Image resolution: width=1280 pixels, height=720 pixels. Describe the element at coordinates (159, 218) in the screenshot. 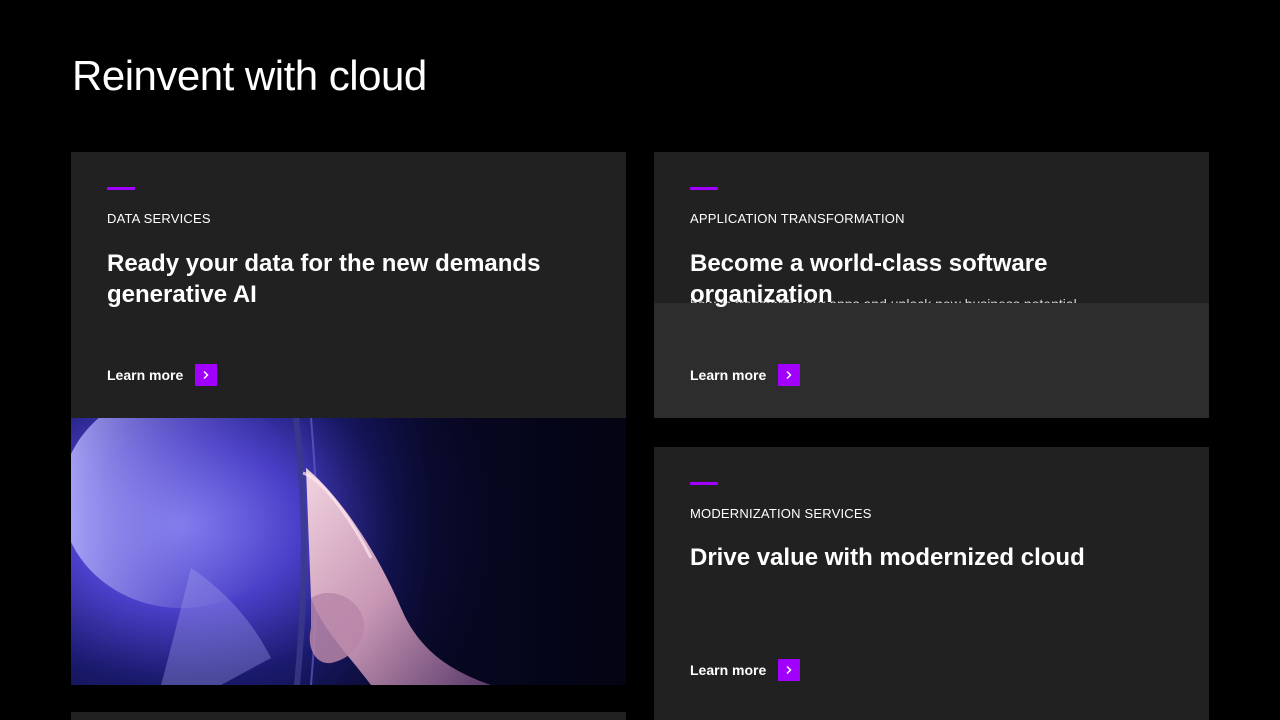

I see `card-eyebrow: DATA SERVICES` at that location.